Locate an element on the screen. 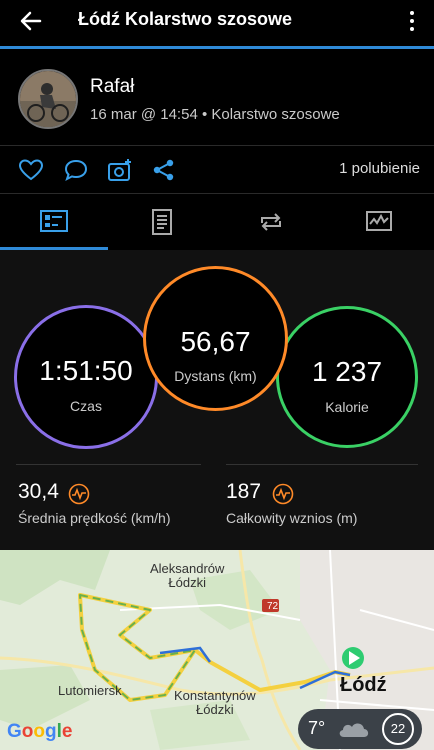  document-icon is located at coordinates (162, 222).